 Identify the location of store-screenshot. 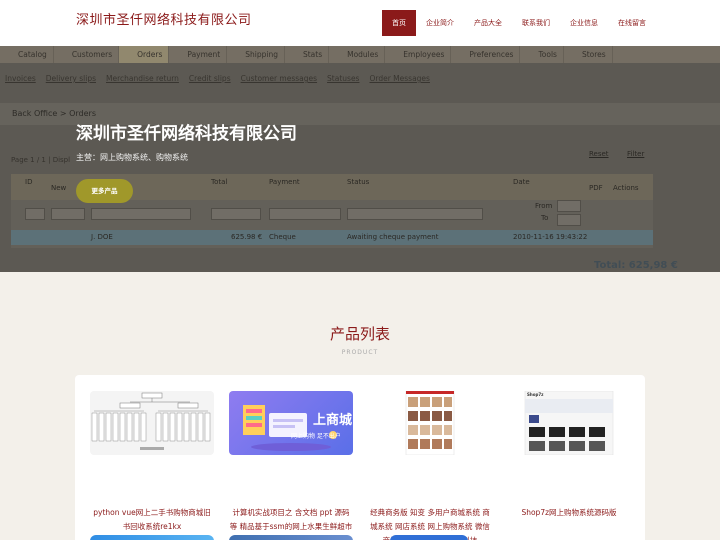
(430, 423).